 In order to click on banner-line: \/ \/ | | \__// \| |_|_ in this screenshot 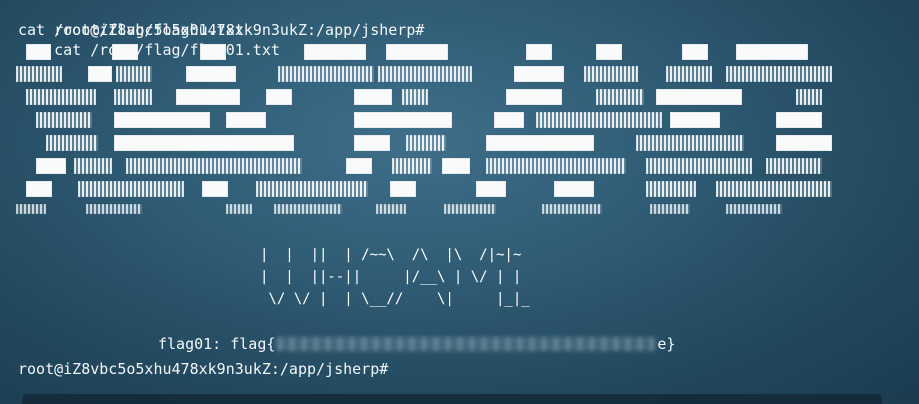, I will do `click(395, 299)`.